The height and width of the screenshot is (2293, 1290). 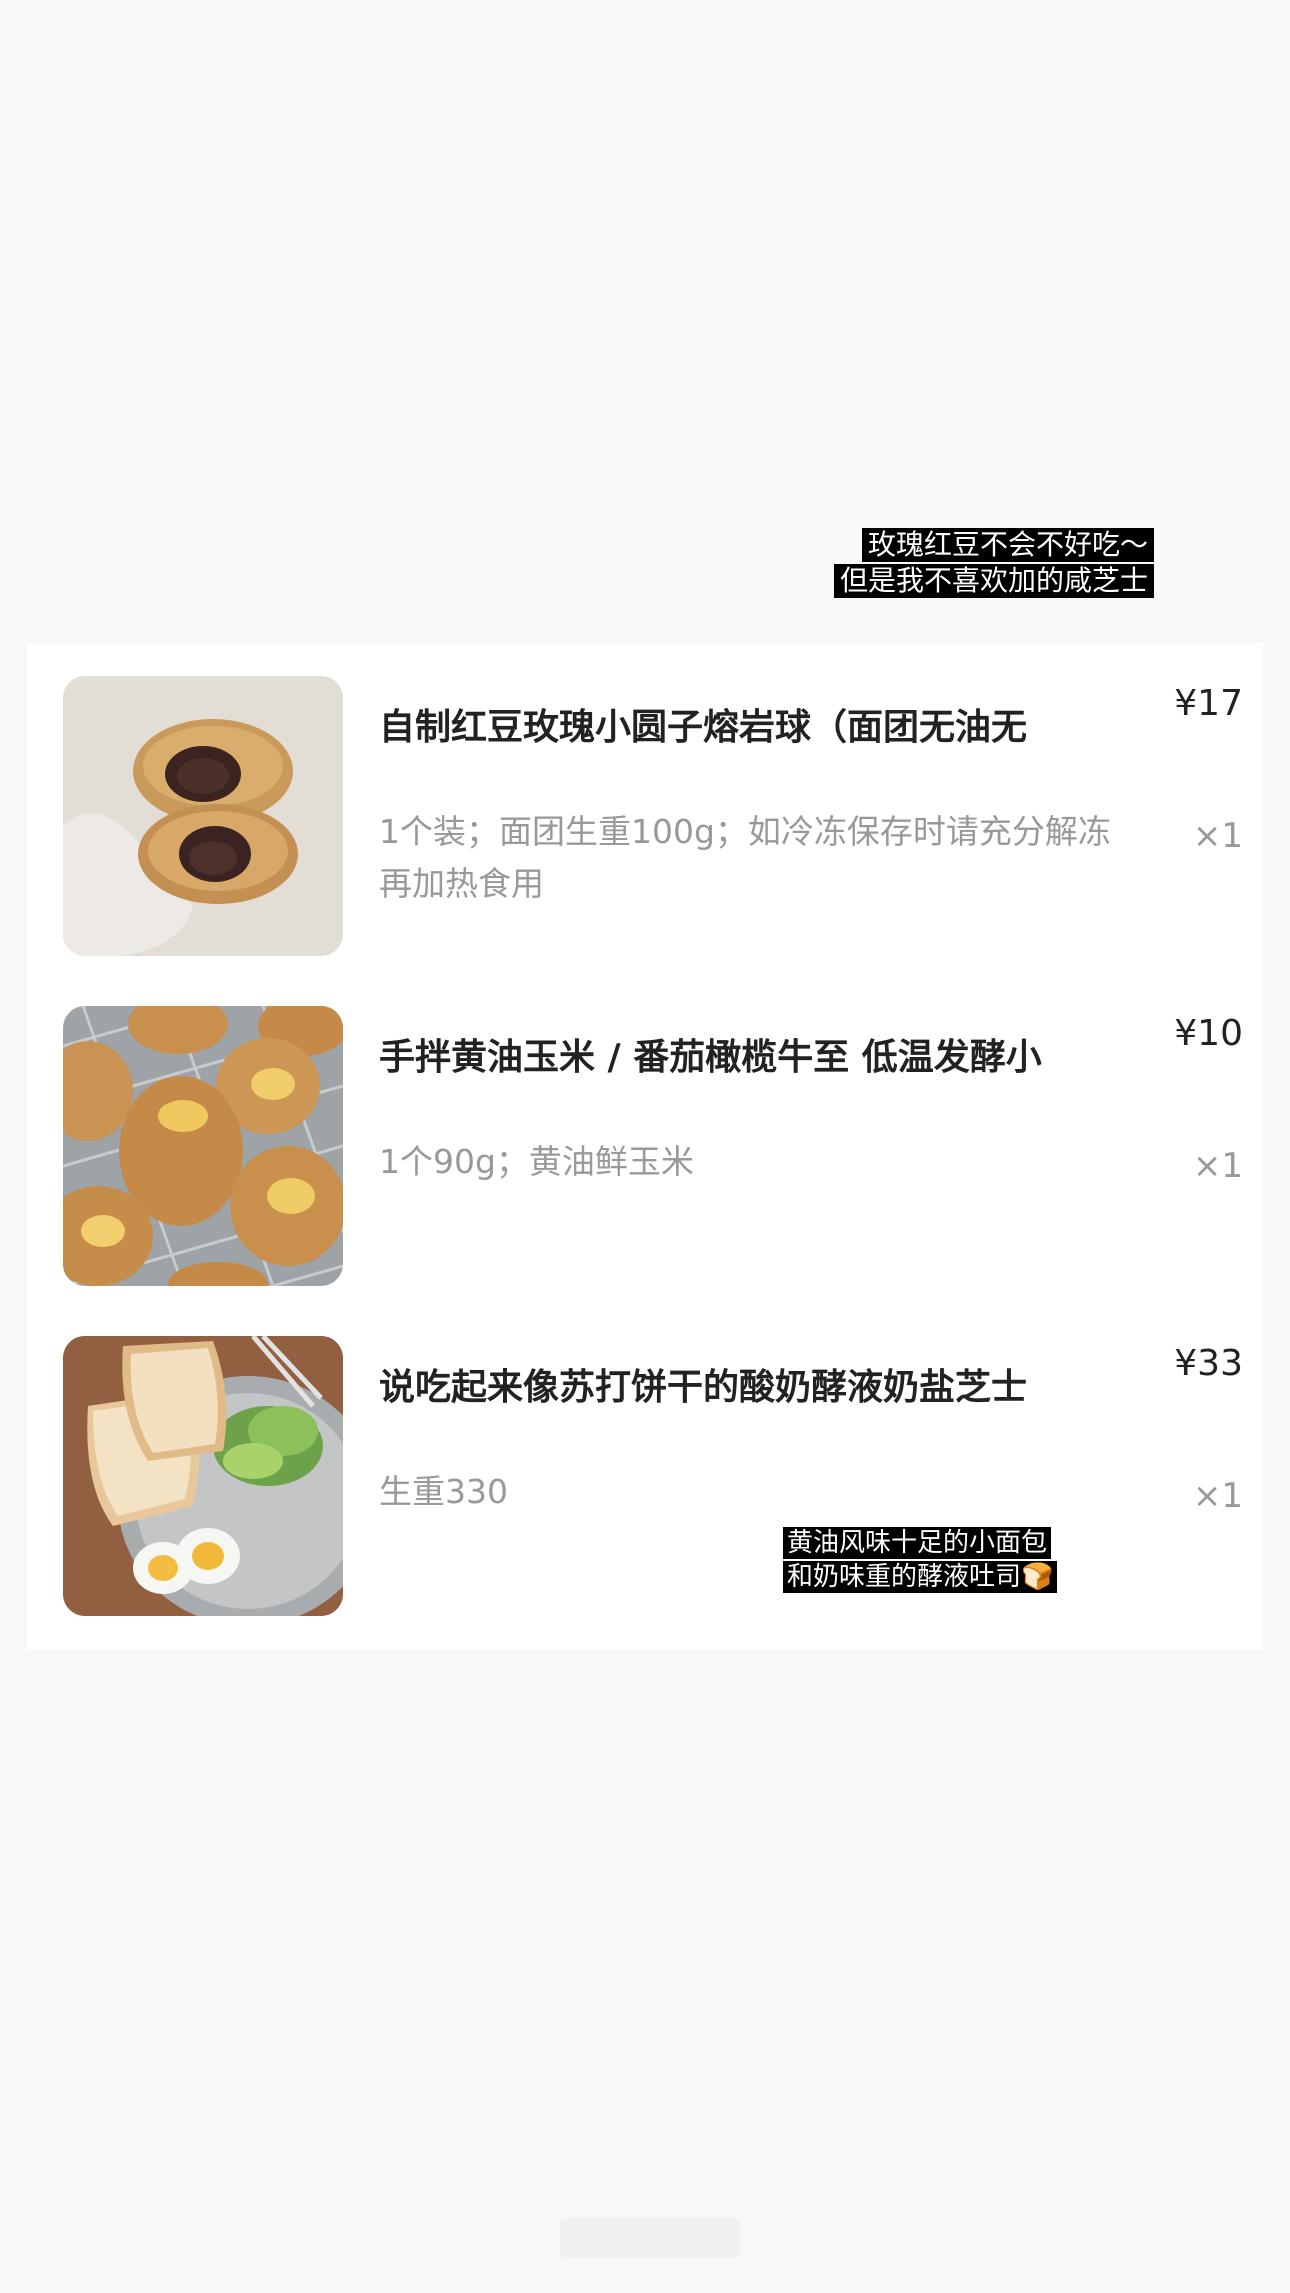 What do you see at coordinates (920, 1577) in the screenshot?
I see `bottom-caption-line-2: 和奶味重的酵液吐司🍞` at bounding box center [920, 1577].